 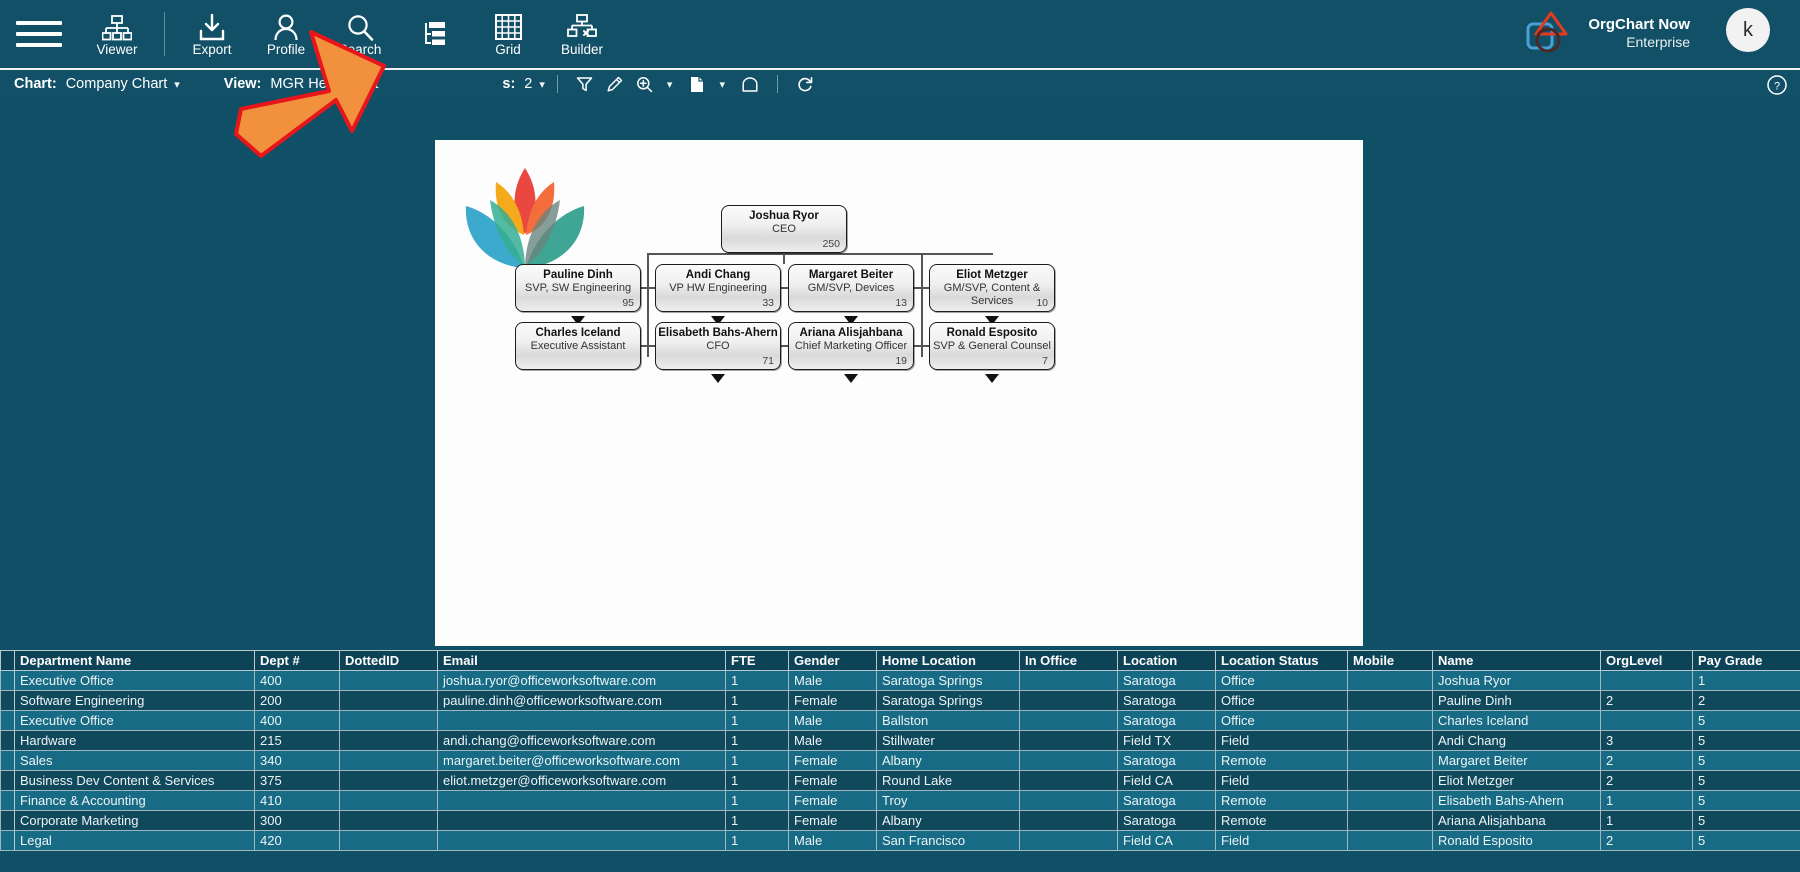 What do you see at coordinates (578, 288) in the screenshot?
I see `org-node-pauline-dinh: Pauline Dinh SVP, SW Engineering 95` at bounding box center [578, 288].